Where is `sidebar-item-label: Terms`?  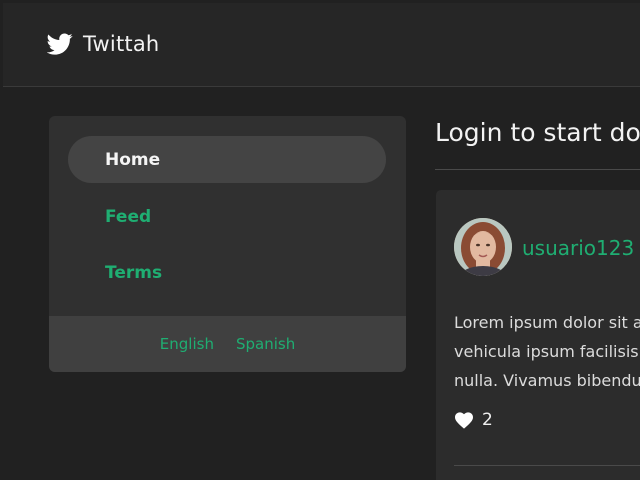 sidebar-item-label: Terms is located at coordinates (134, 272).